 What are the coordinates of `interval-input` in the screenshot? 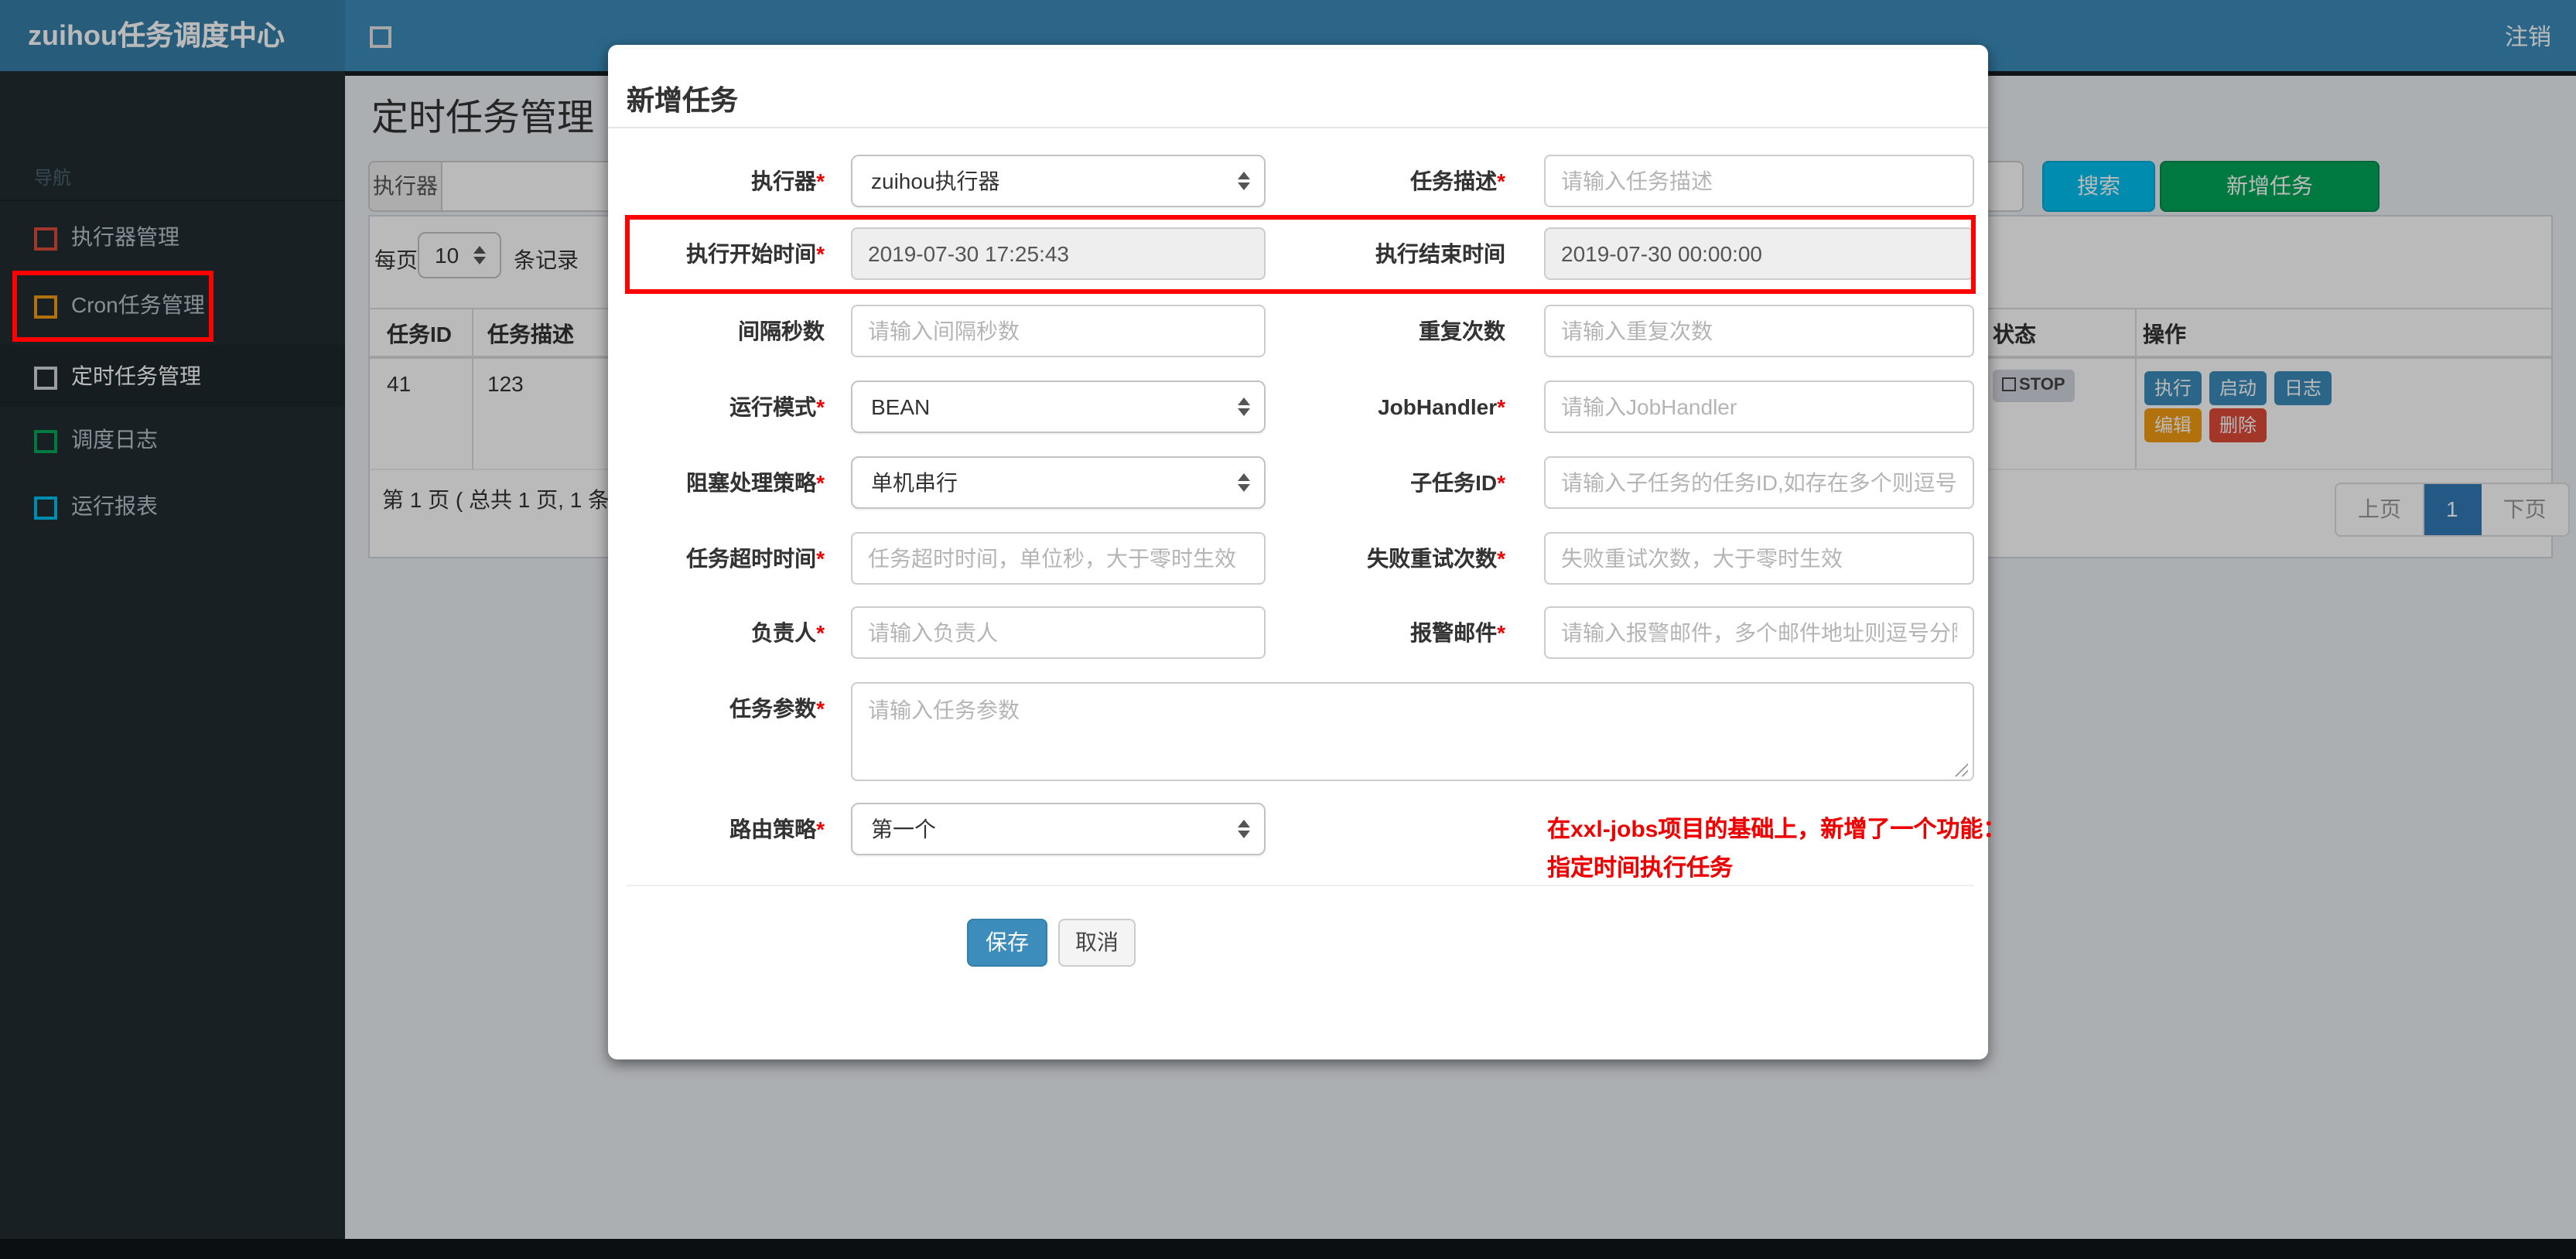 It's located at (1058, 331).